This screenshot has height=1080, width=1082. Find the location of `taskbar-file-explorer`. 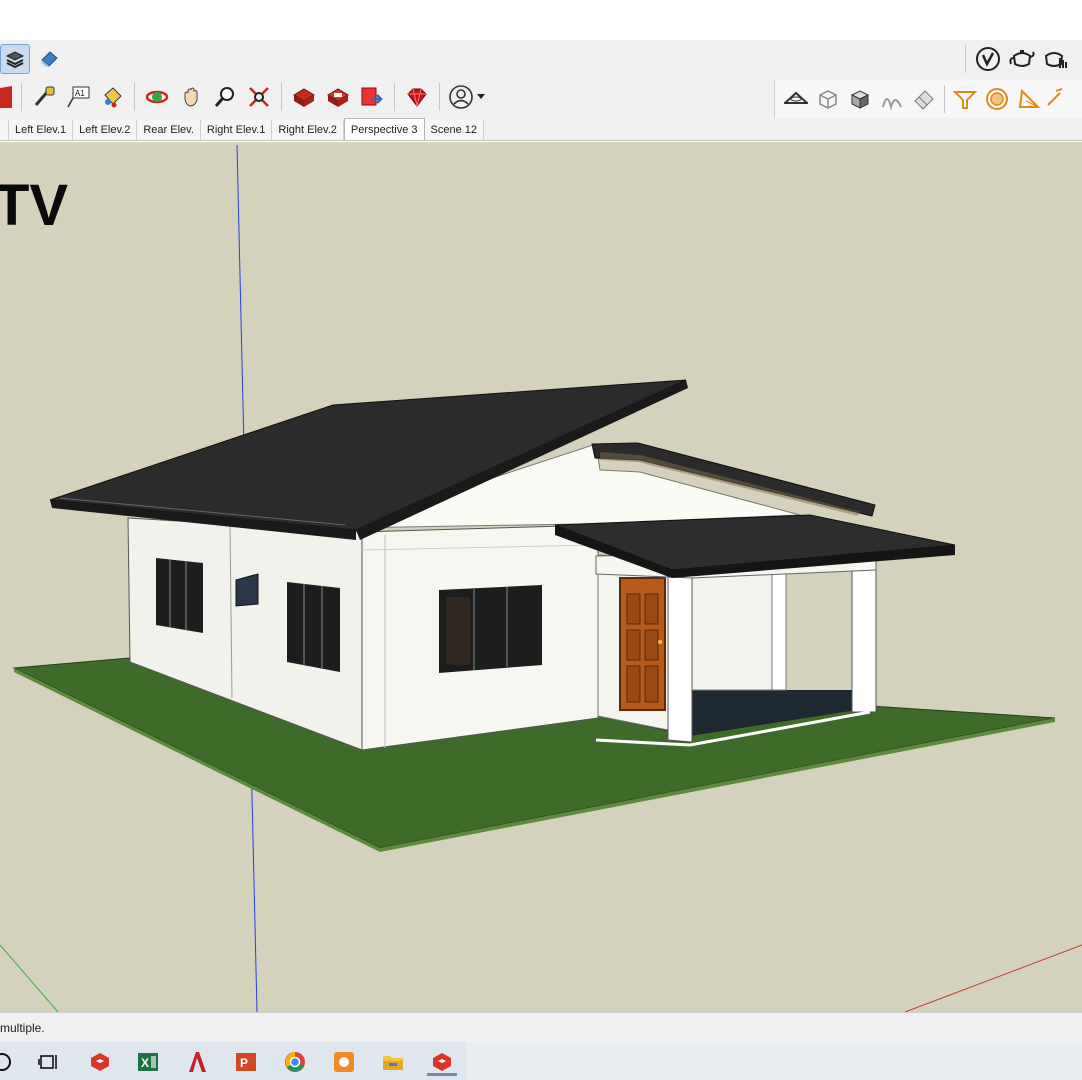

taskbar-file-explorer is located at coordinates (393, 1062).